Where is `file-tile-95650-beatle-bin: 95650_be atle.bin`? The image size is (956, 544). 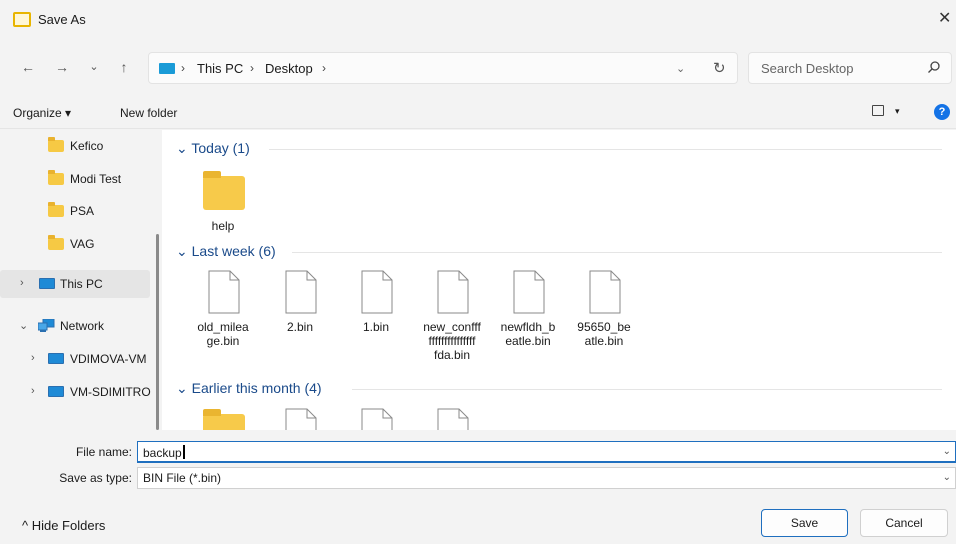 file-tile-95650-beatle-bin: 95650_be atle.bin is located at coordinates (604, 320).